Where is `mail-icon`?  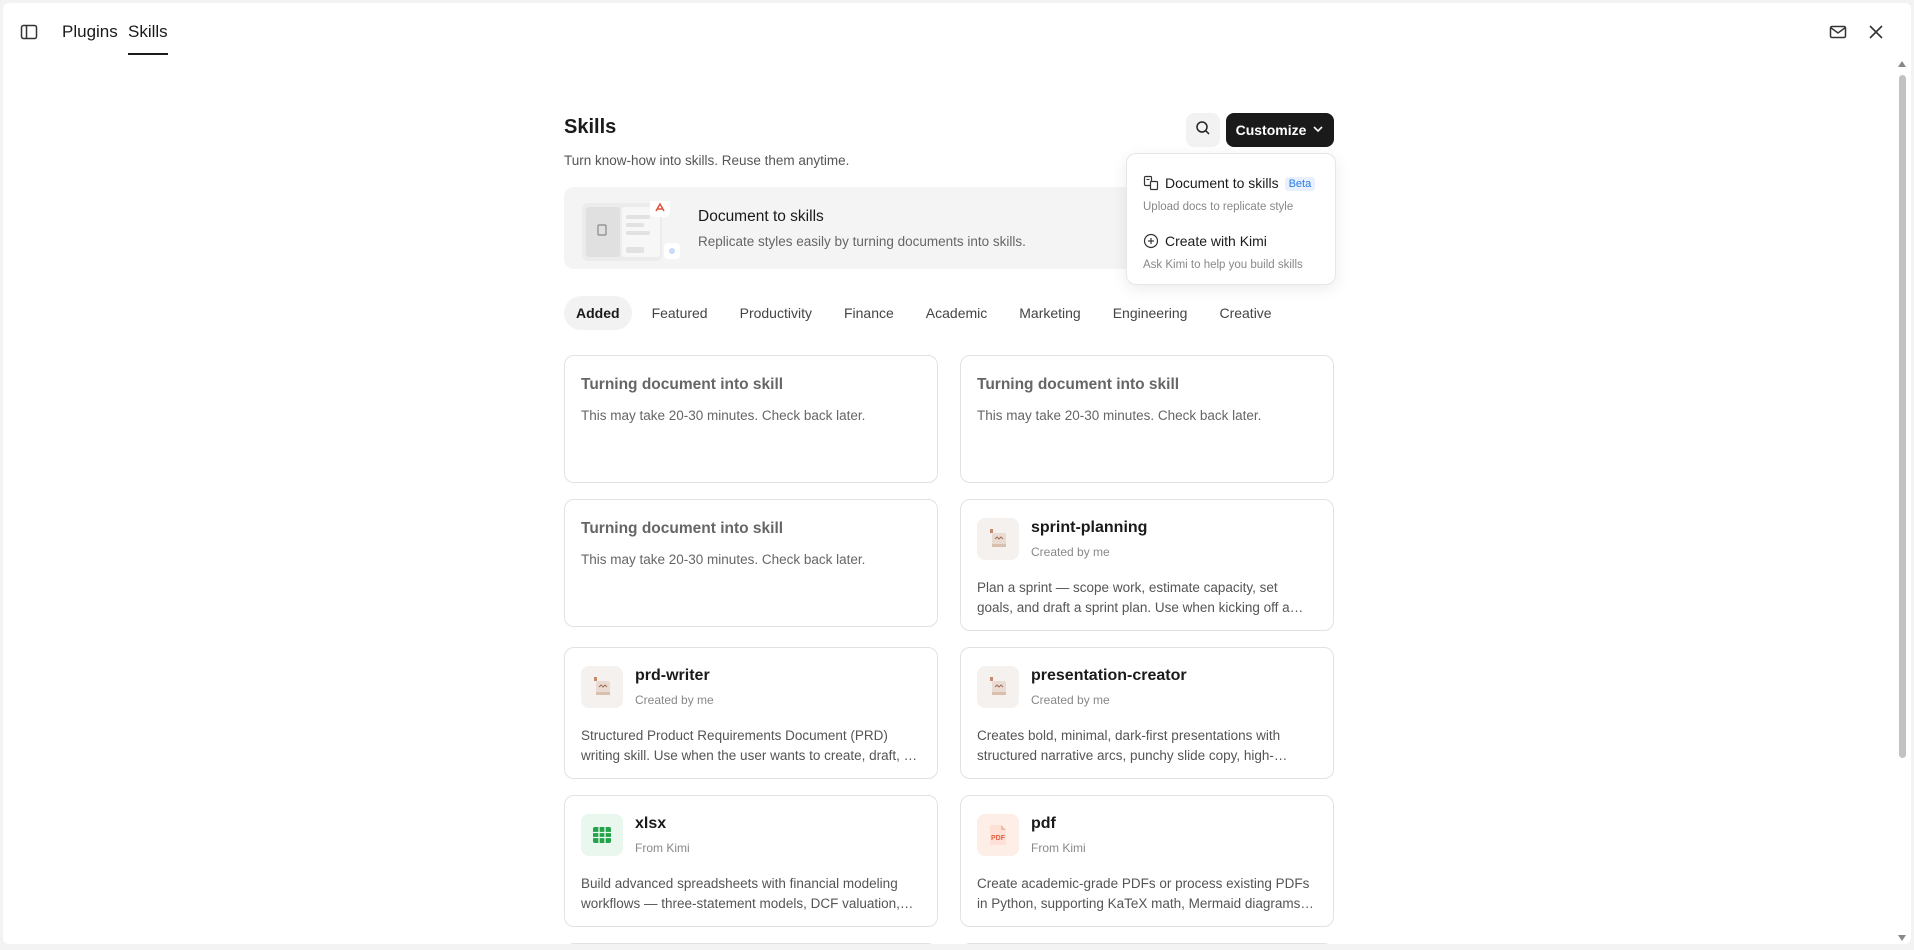 mail-icon is located at coordinates (1838, 32).